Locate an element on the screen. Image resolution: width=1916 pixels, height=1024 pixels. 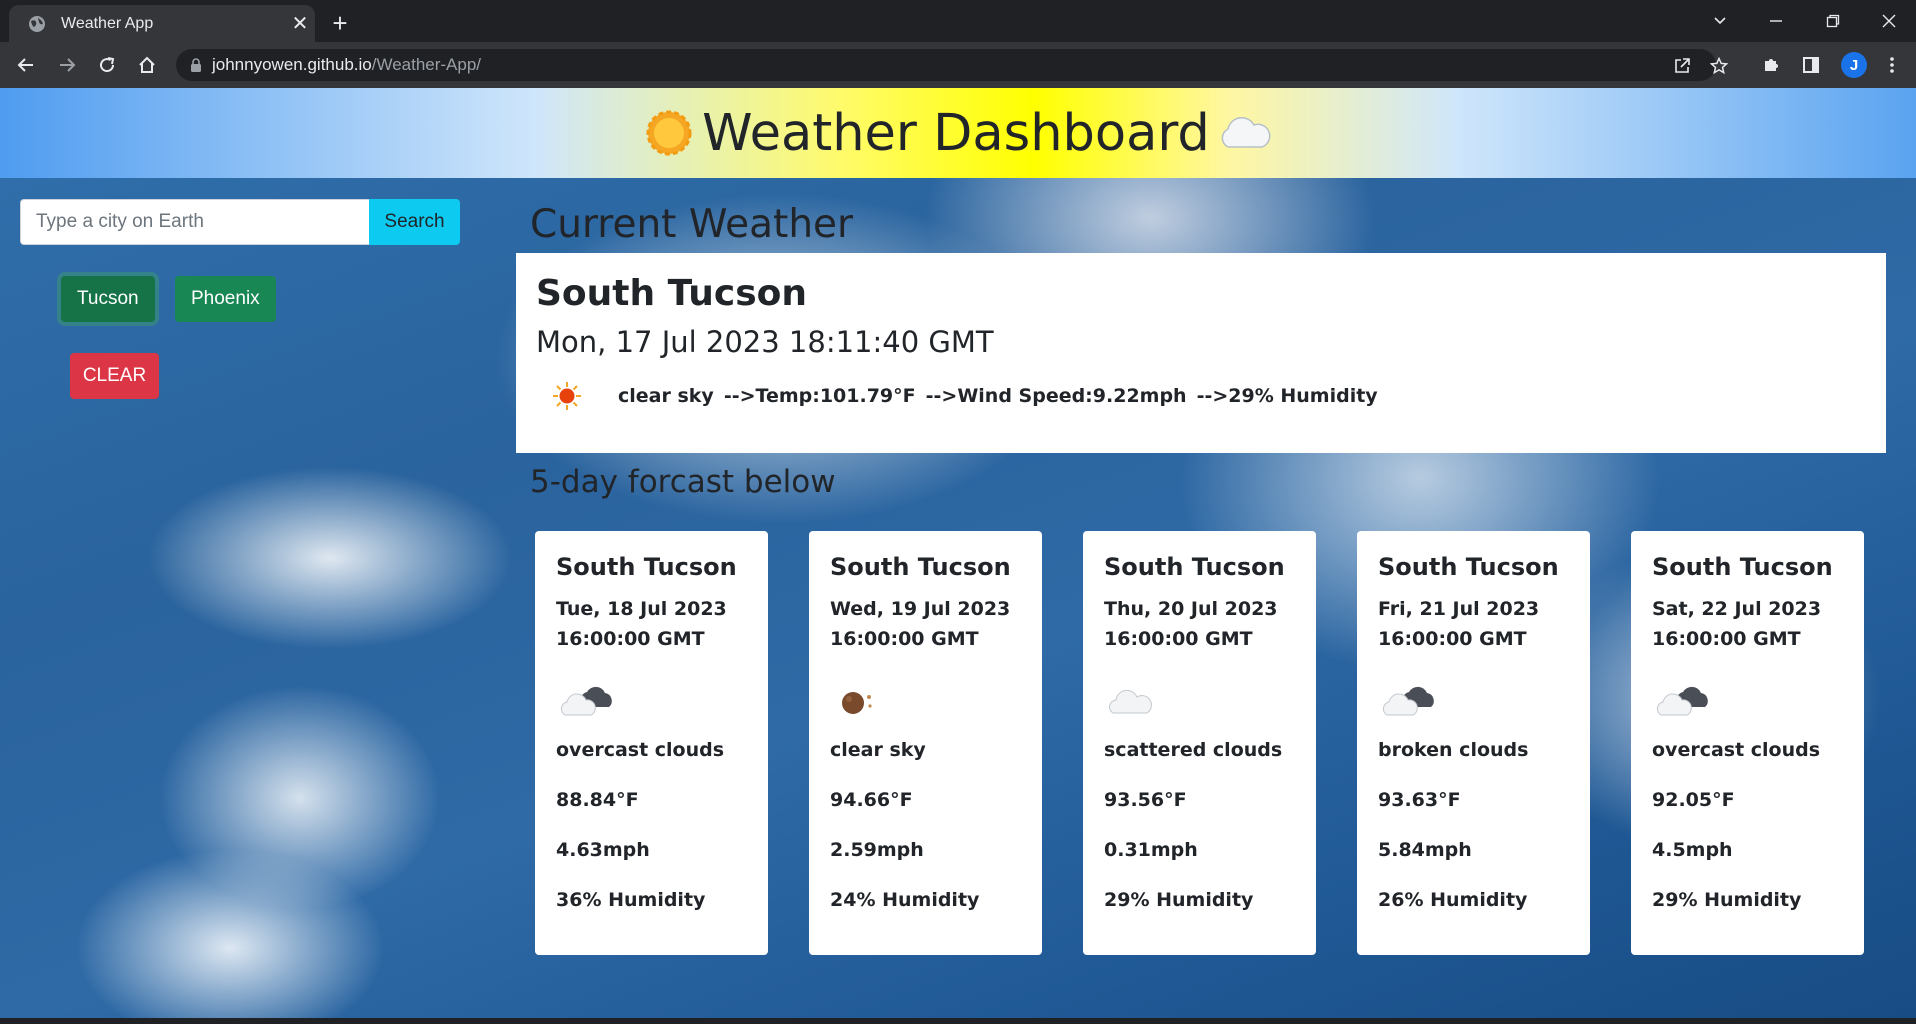
forecast-date: Fri, 21 Jul 2023 is located at coordinates (1459, 609).